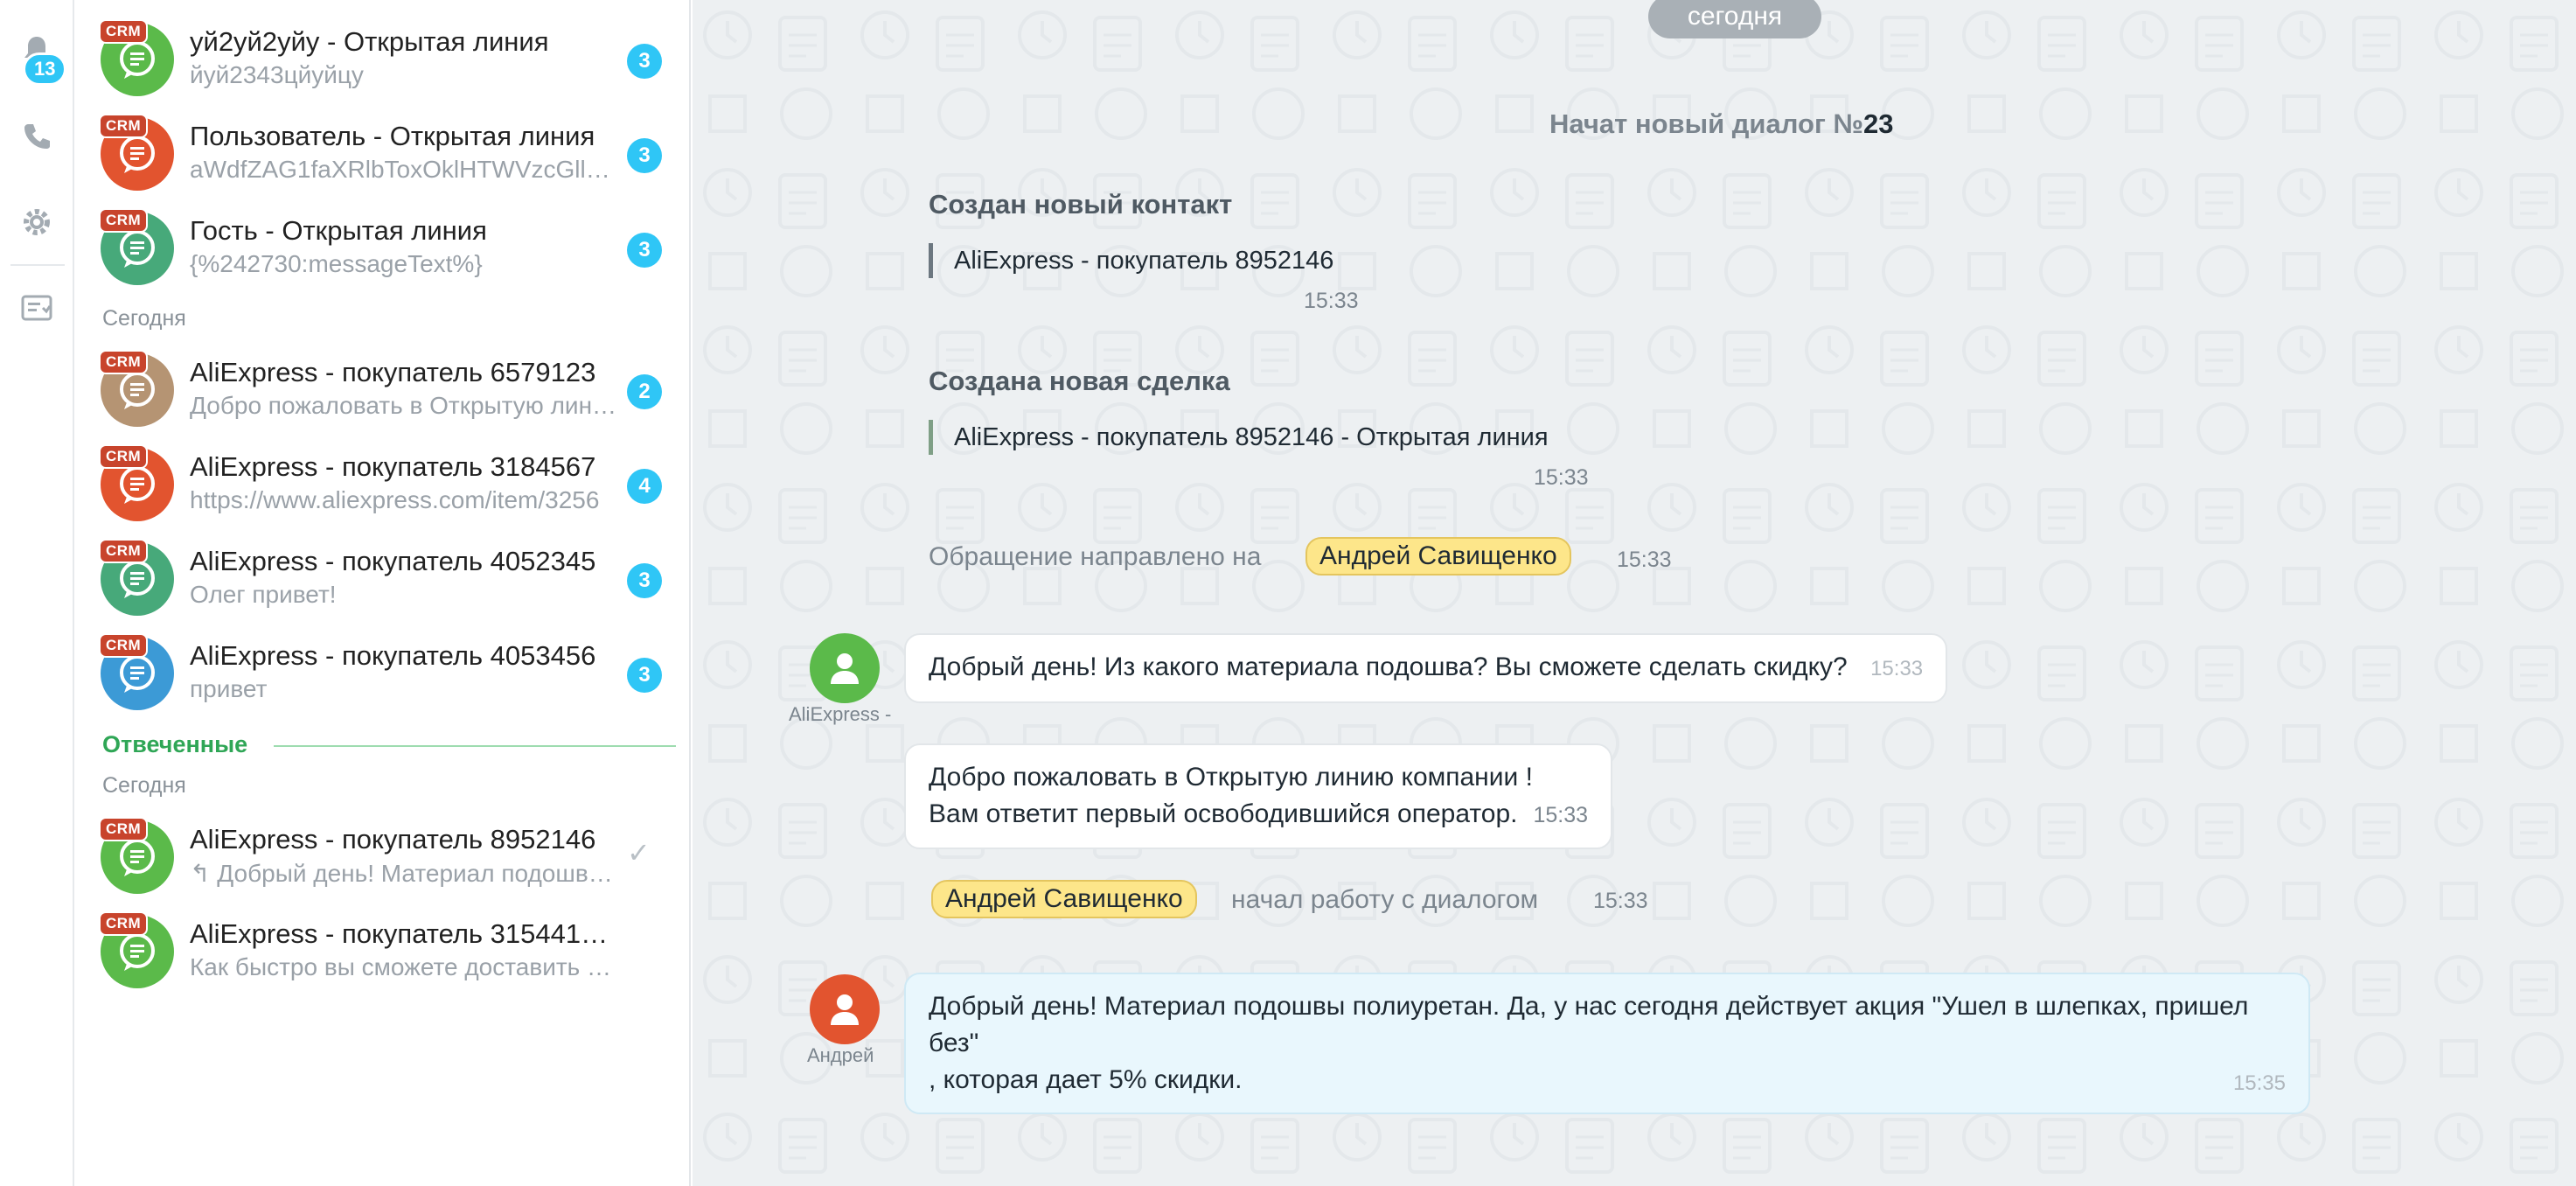 This screenshot has height=1186, width=2576. Describe the element at coordinates (229, 688) in the screenshot. I see `chat-preview: привет` at that location.